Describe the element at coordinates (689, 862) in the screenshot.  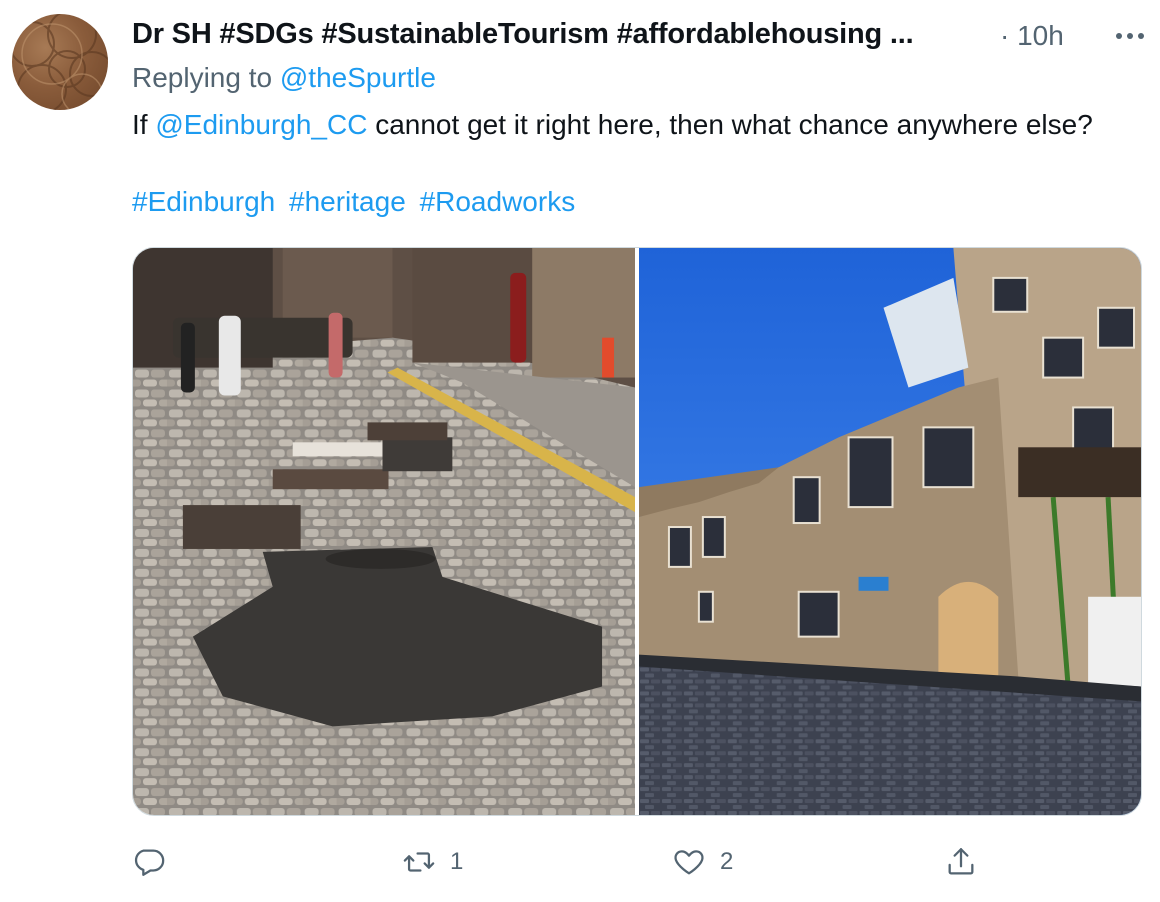
I see `heart-icon` at that location.